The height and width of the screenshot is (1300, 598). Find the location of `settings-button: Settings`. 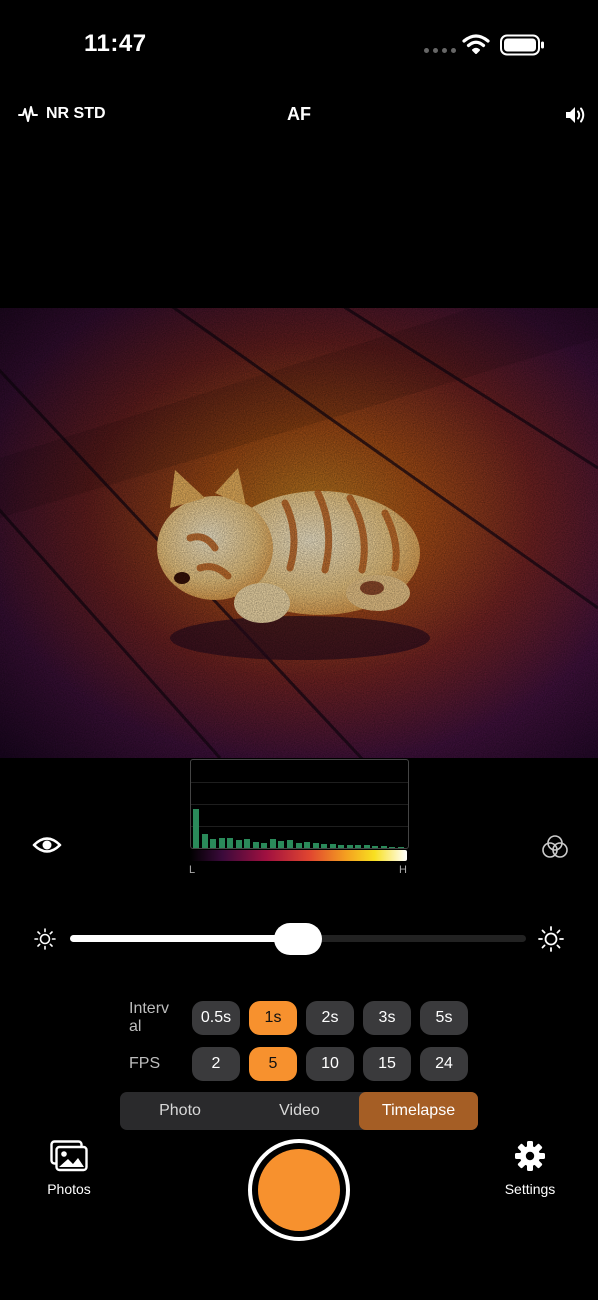

settings-button: Settings is located at coordinates (530, 1168).